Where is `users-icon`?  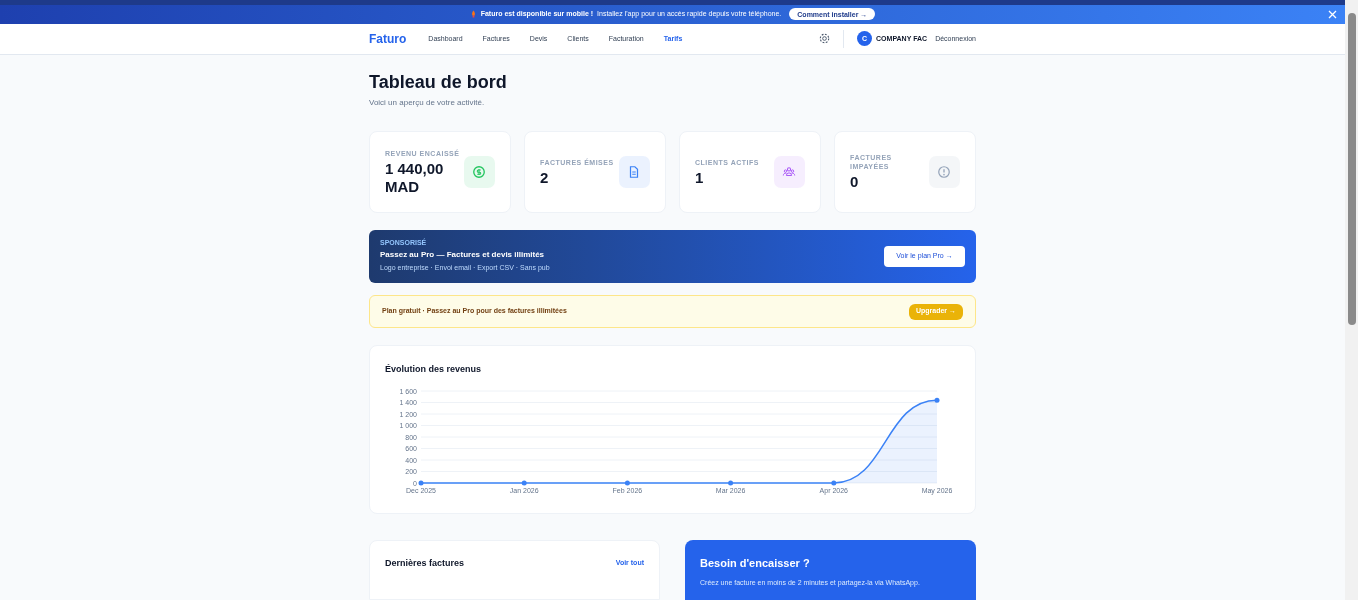
users-icon is located at coordinates (789, 172).